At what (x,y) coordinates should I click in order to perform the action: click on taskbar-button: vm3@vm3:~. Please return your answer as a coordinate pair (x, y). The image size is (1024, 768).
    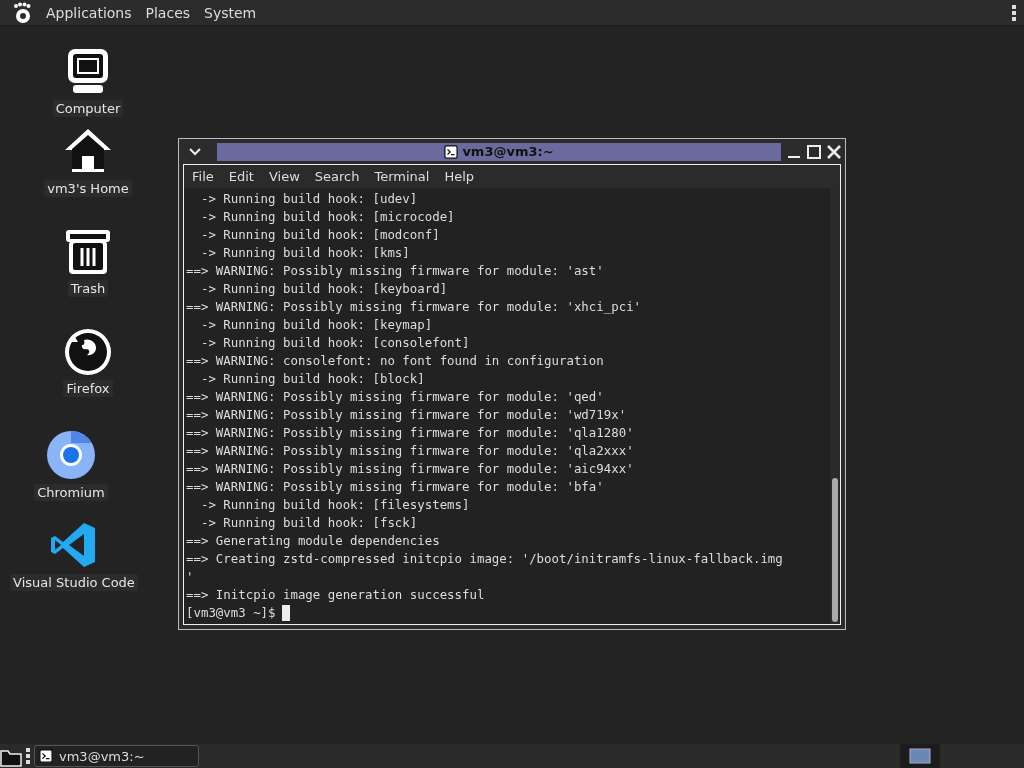
    Looking at the image, I should click on (116, 756).